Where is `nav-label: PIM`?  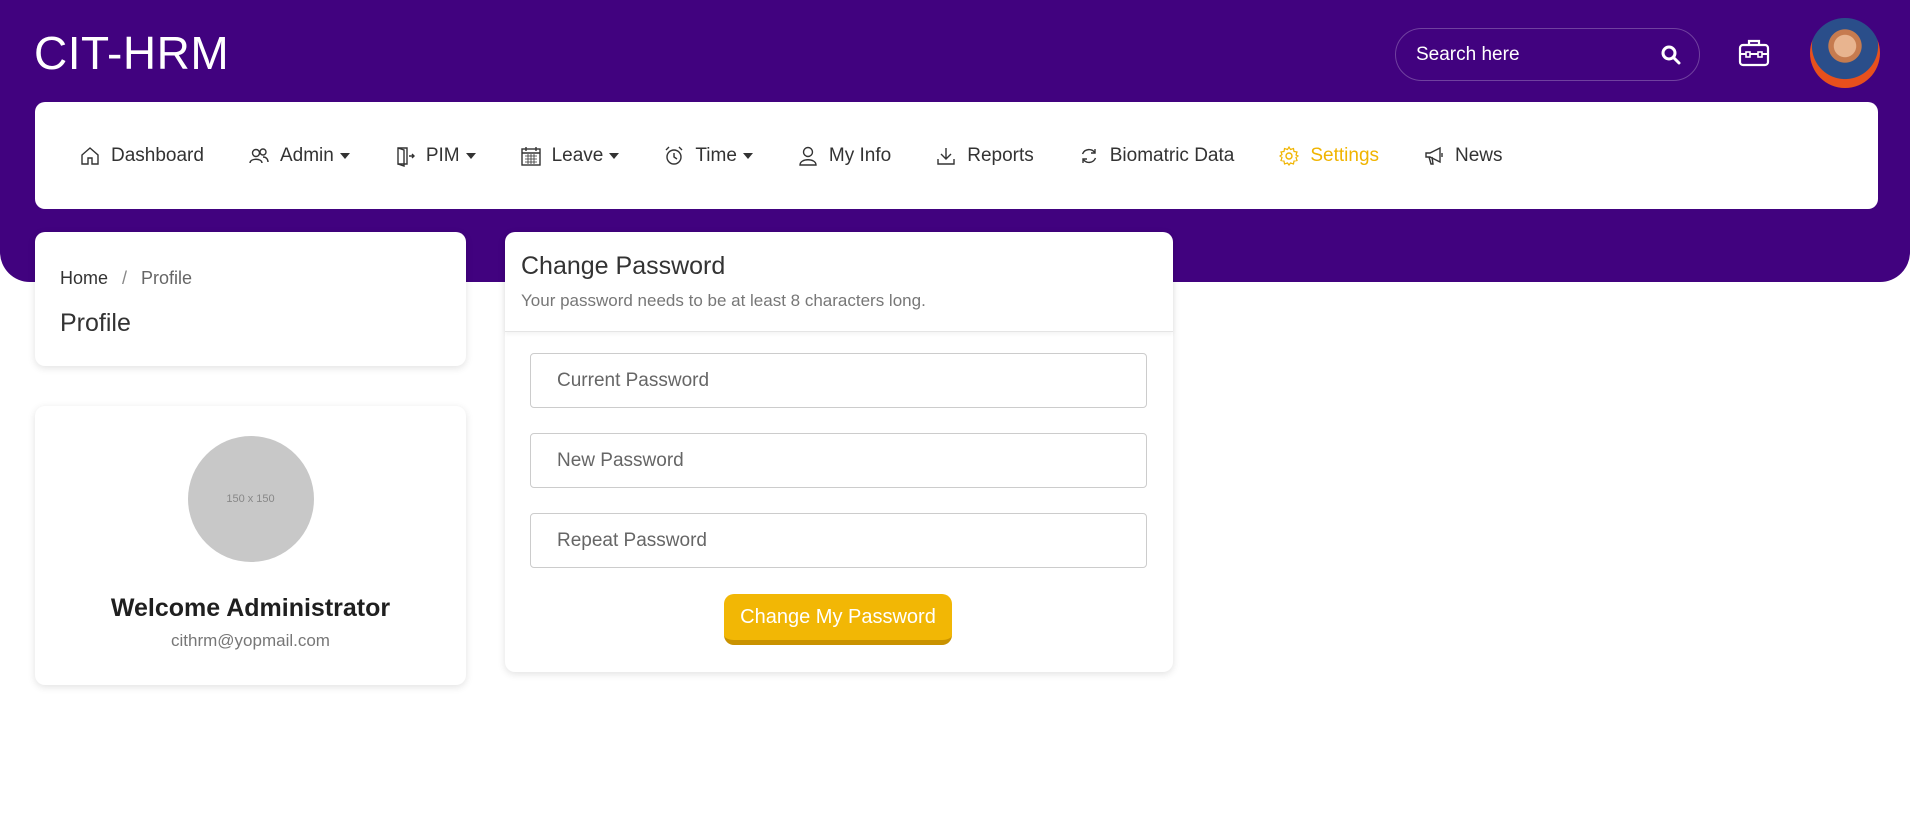
nav-label: PIM is located at coordinates (442, 155).